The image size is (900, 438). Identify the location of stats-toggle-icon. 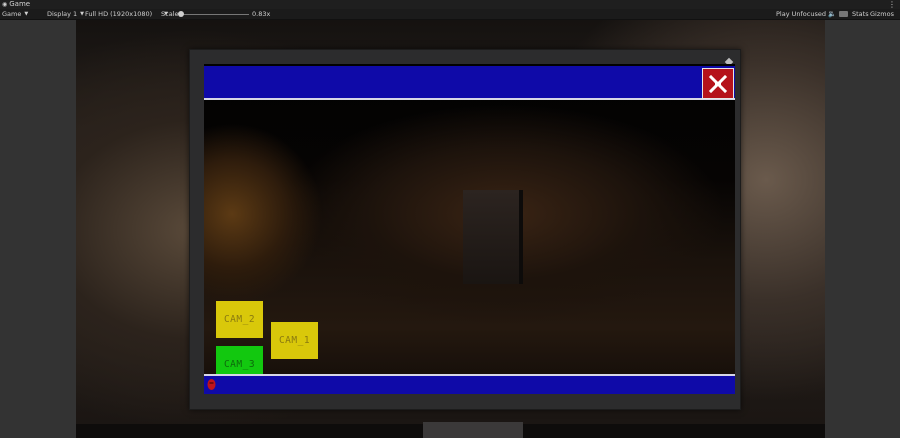
(843, 14).